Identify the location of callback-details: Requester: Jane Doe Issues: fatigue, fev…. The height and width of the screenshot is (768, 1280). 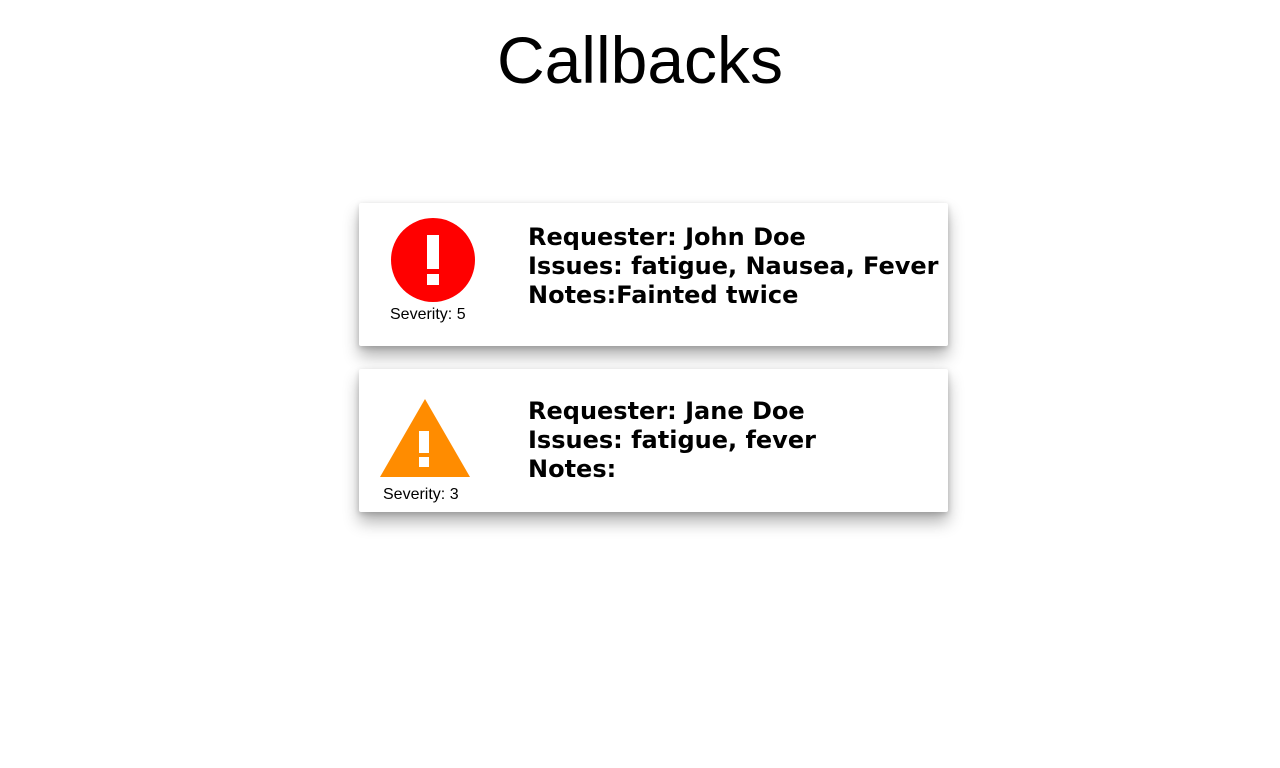
(672, 440).